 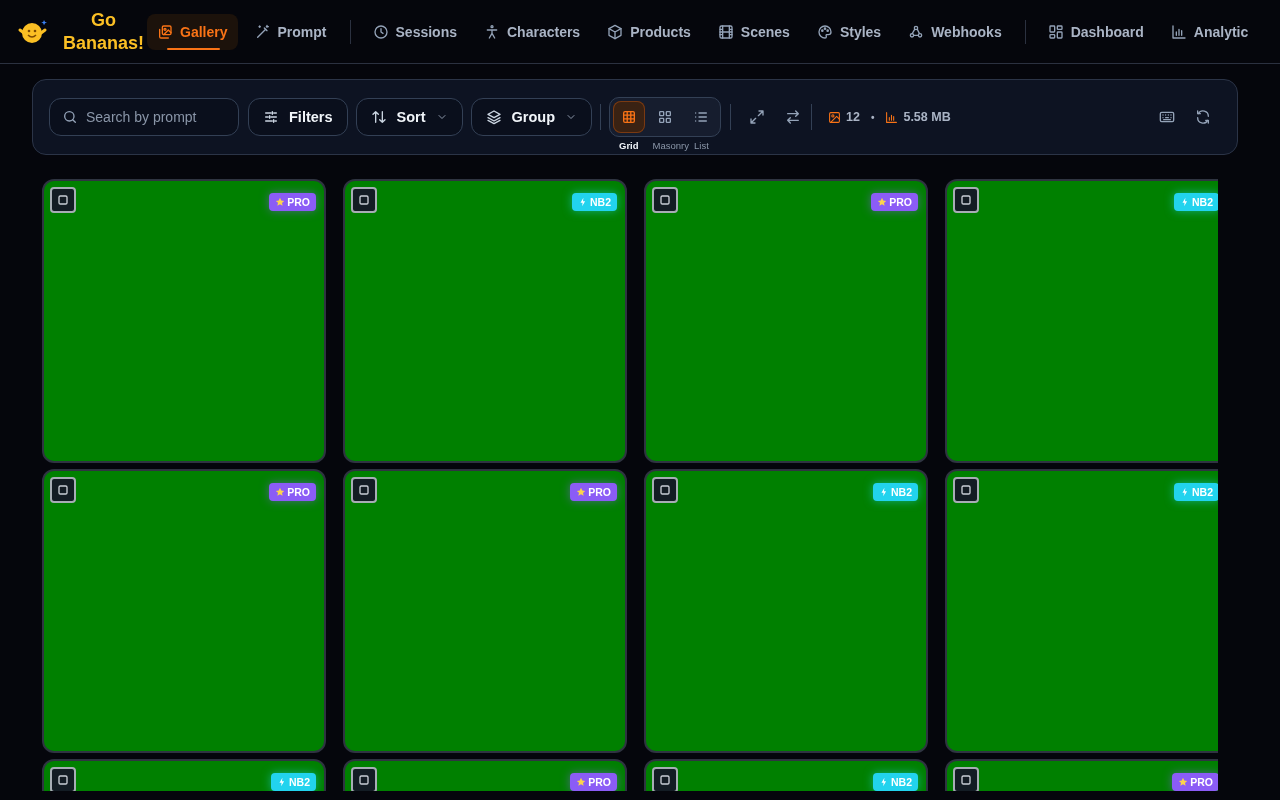 I want to click on view-mode-label: Grid, so click(x=629, y=145).